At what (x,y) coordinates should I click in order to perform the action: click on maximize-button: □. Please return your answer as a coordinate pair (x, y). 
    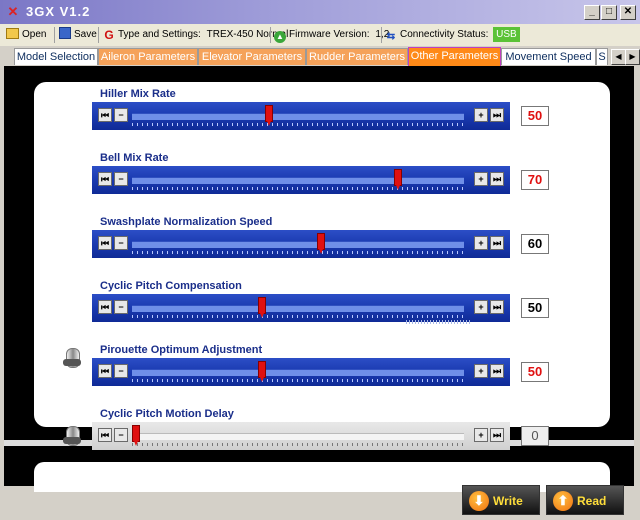
    Looking at the image, I should click on (609, 12).